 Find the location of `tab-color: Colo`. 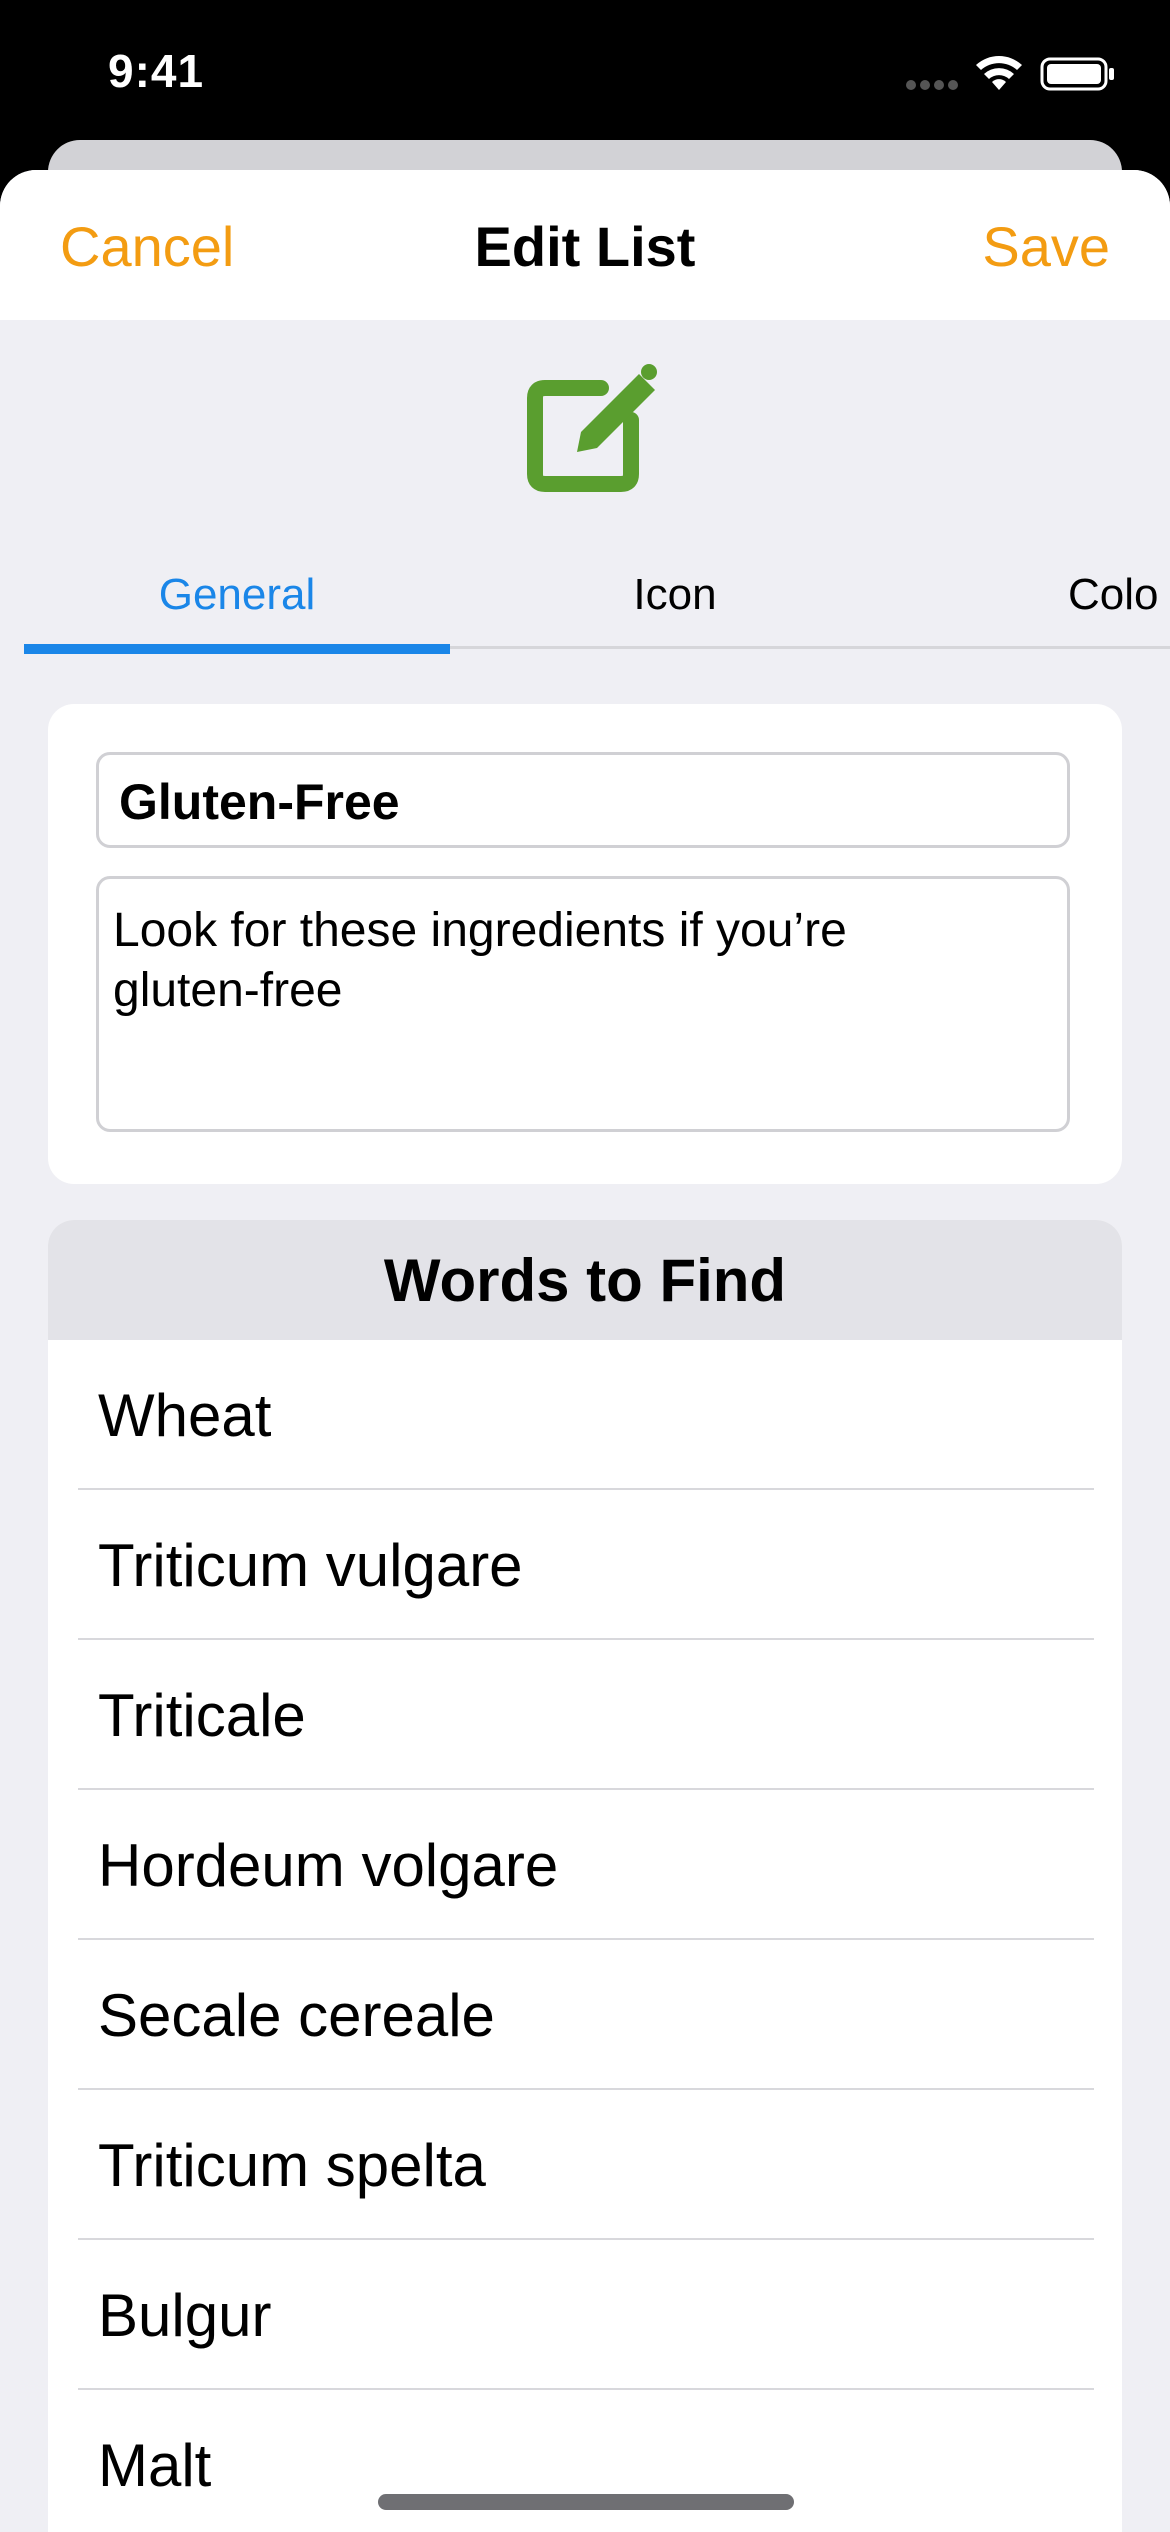

tab-color: Colo is located at coordinates (1119, 595).